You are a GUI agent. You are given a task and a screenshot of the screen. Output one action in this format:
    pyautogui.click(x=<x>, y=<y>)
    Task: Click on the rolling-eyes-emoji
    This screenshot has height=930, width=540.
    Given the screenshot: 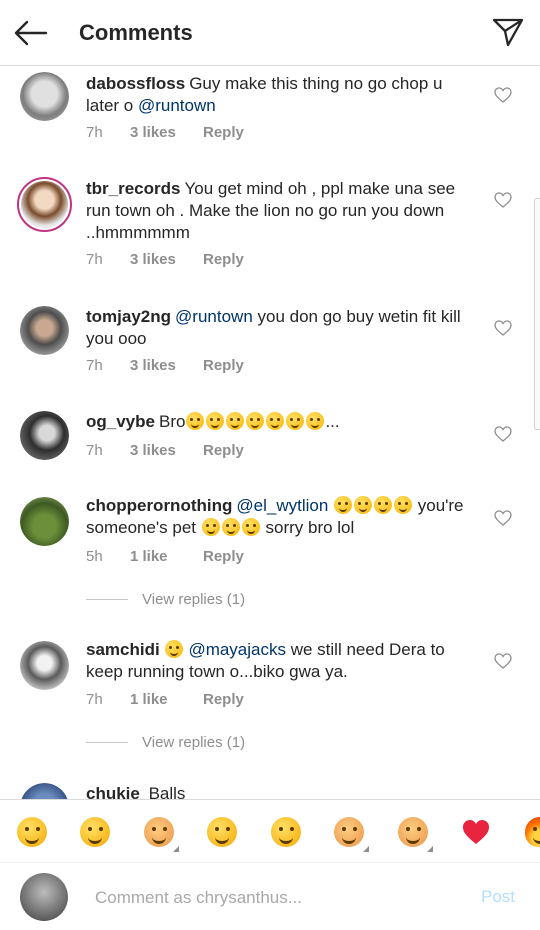 What is the action you would take?
    pyautogui.click(x=222, y=832)
    